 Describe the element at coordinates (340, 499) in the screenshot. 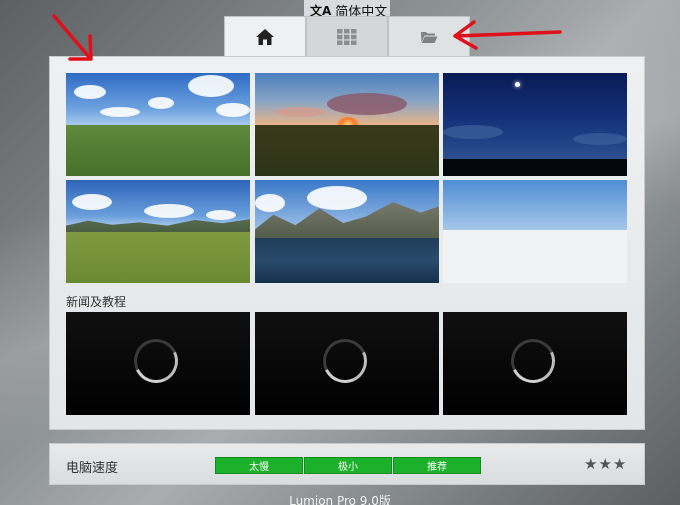

I see `version-footer: Lumion Pro 9.0版` at that location.